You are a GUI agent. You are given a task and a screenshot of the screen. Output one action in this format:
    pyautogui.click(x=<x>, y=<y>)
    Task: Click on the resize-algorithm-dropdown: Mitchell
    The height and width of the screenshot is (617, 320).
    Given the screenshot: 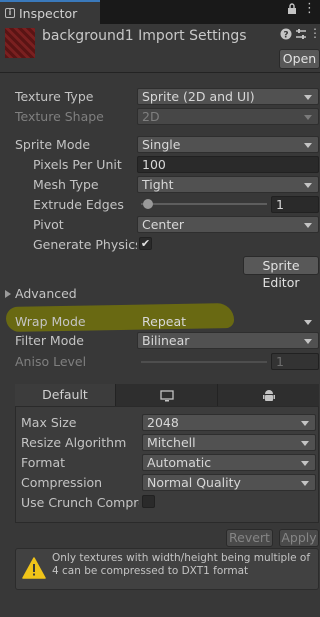 What is the action you would take?
    pyautogui.click(x=229, y=442)
    